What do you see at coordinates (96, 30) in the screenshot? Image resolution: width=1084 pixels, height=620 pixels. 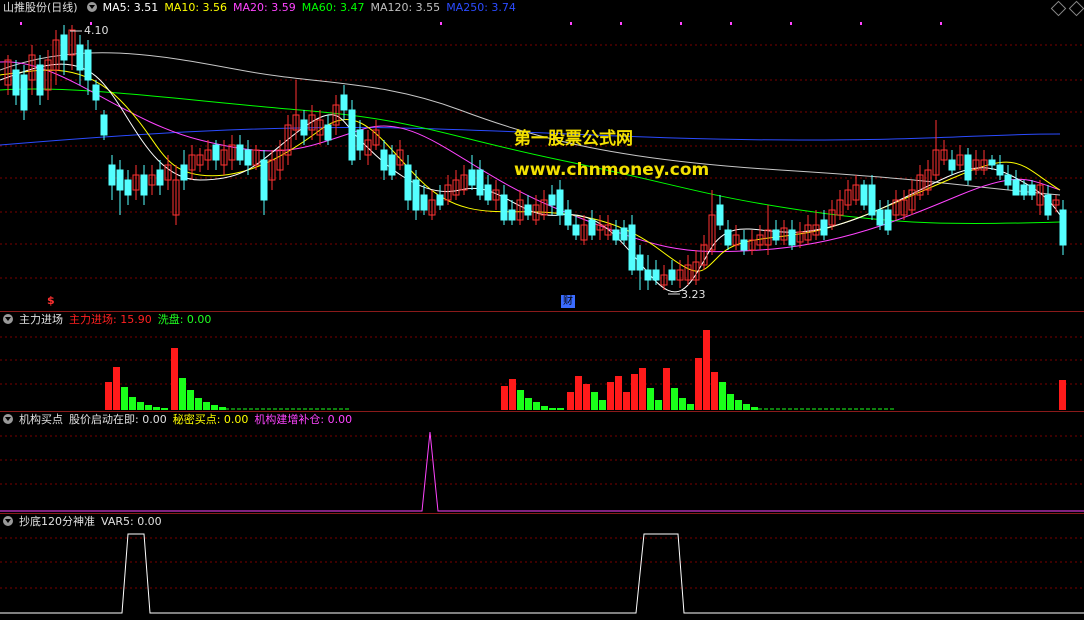 I see `high-price-label: 4.10` at bounding box center [96, 30].